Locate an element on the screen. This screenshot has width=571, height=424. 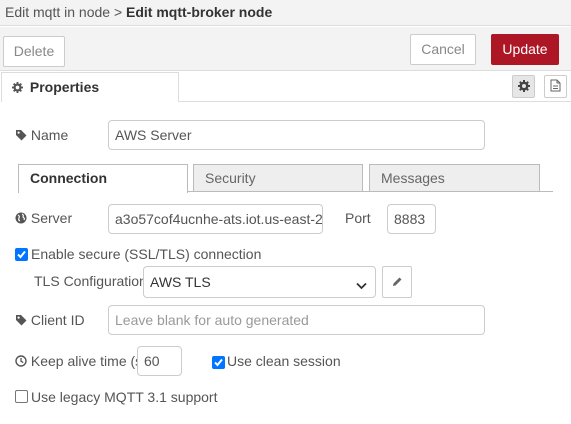
tls-config-value: AWS TLS is located at coordinates (180, 282).